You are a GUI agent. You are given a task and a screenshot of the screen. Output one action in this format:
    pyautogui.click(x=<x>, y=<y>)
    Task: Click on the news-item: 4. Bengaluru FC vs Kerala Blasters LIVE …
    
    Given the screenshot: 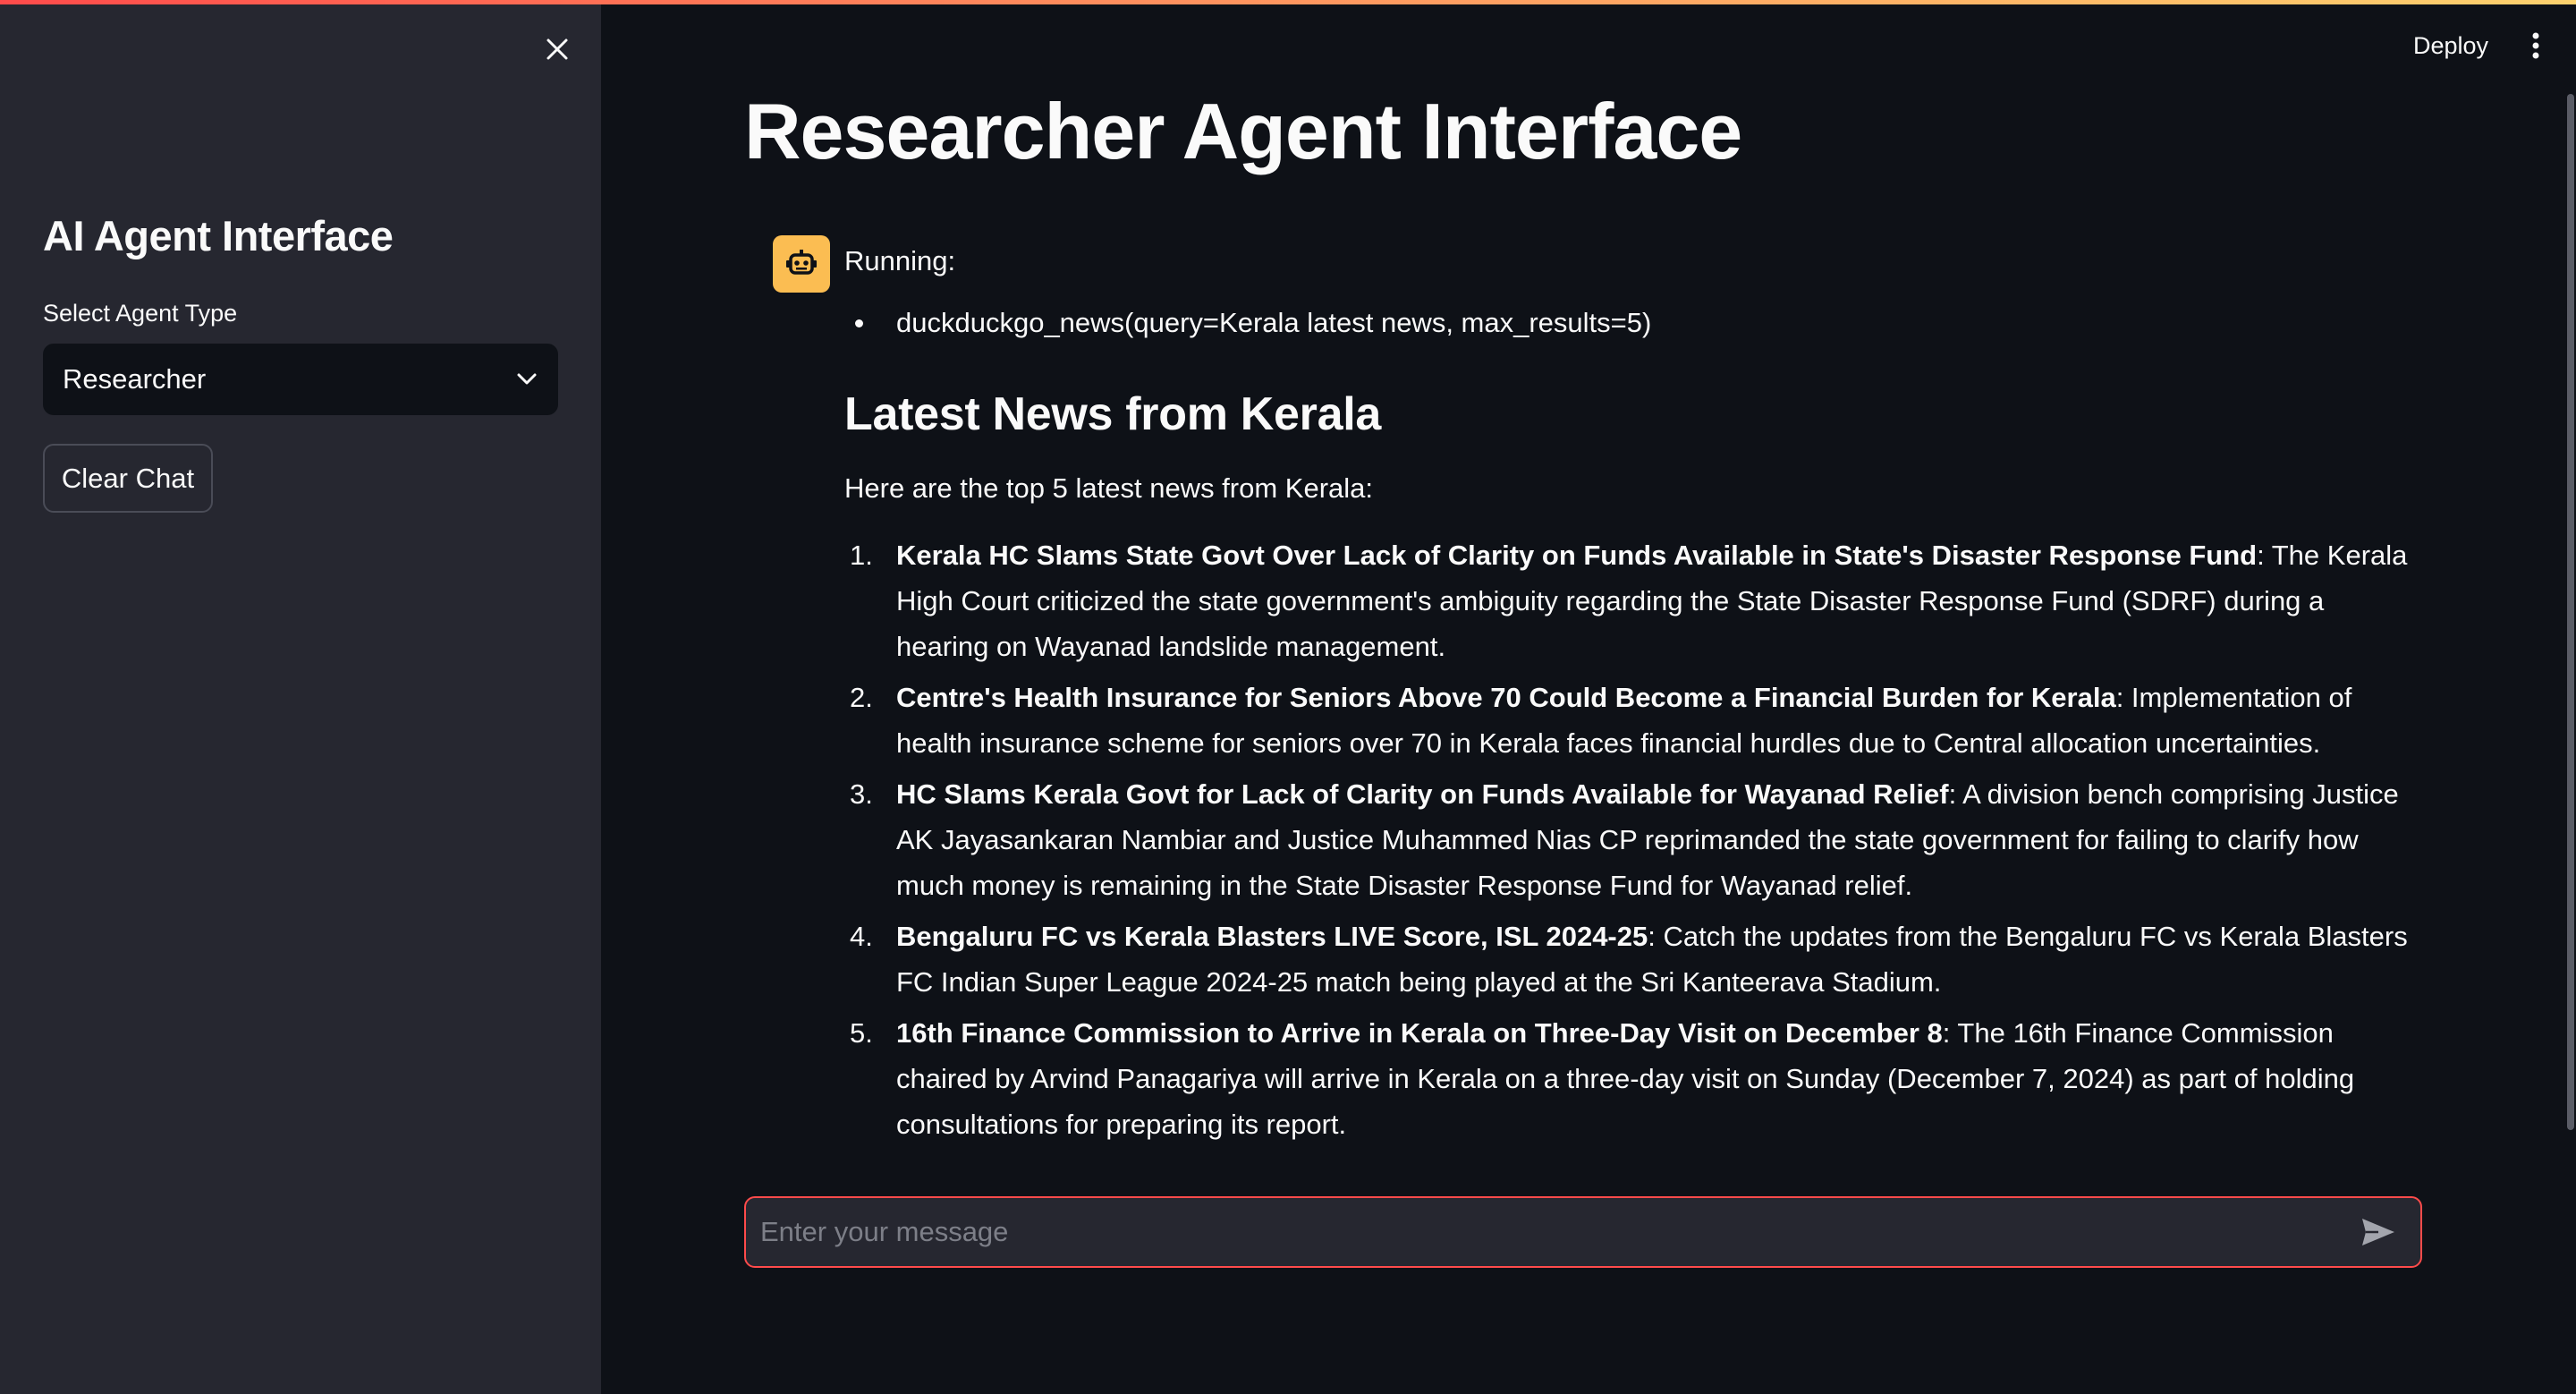 What is the action you would take?
    pyautogui.click(x=1631, y=960)
    